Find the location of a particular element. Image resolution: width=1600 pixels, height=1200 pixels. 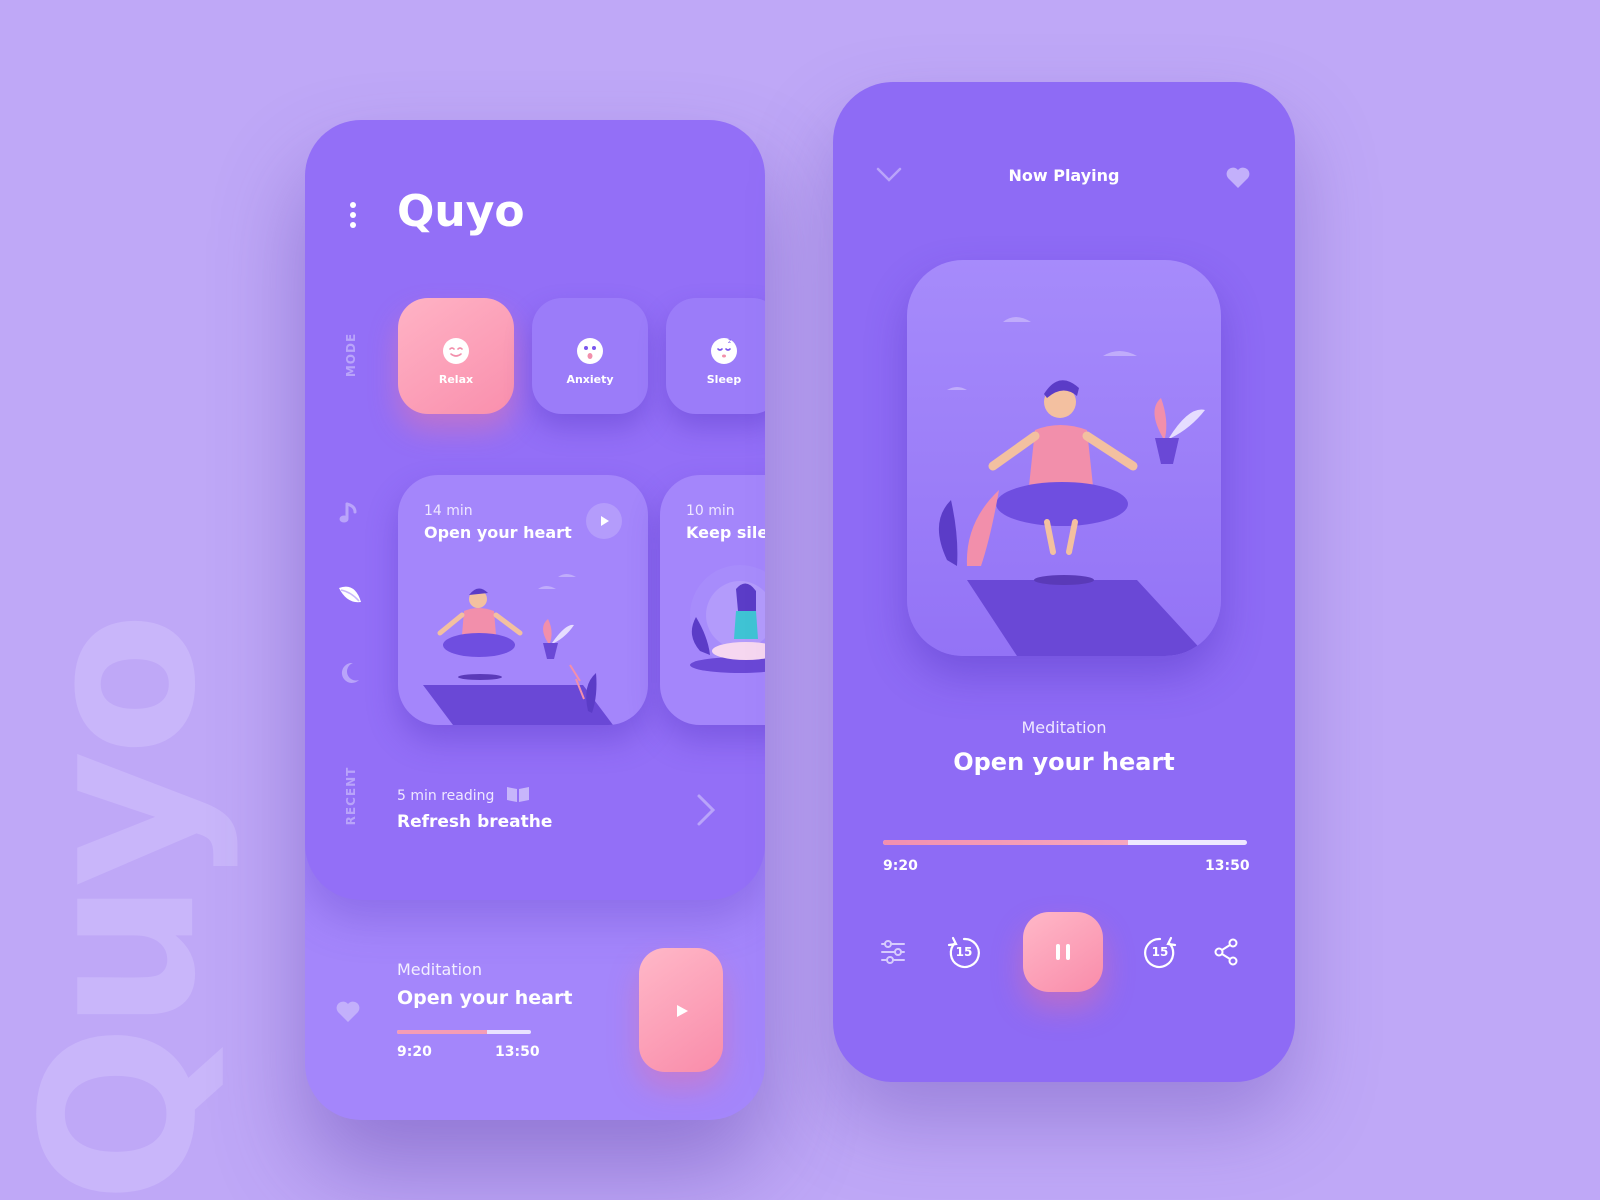

meditation-woman-illustration is located at coordinates (727, 619).